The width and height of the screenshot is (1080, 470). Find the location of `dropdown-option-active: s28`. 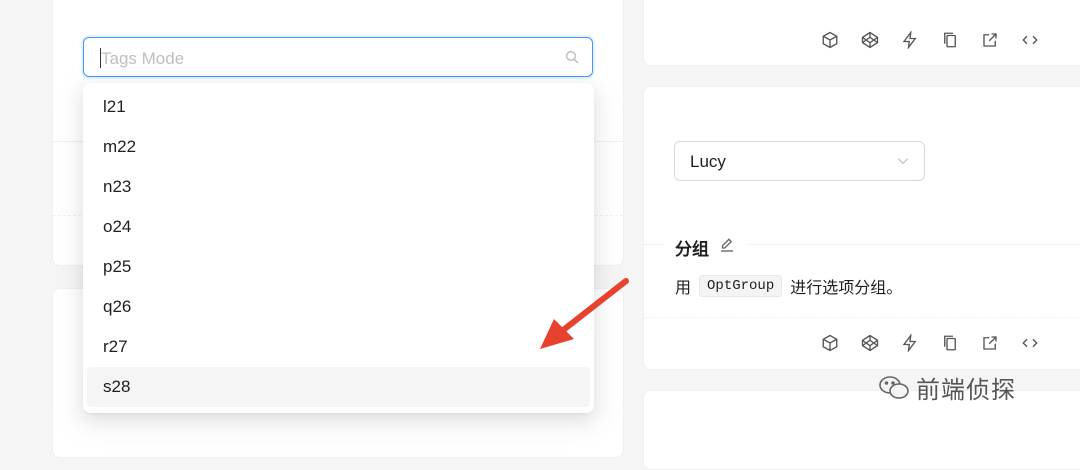

dropdown-option-active: s28 is located at coordinates (338, 387).